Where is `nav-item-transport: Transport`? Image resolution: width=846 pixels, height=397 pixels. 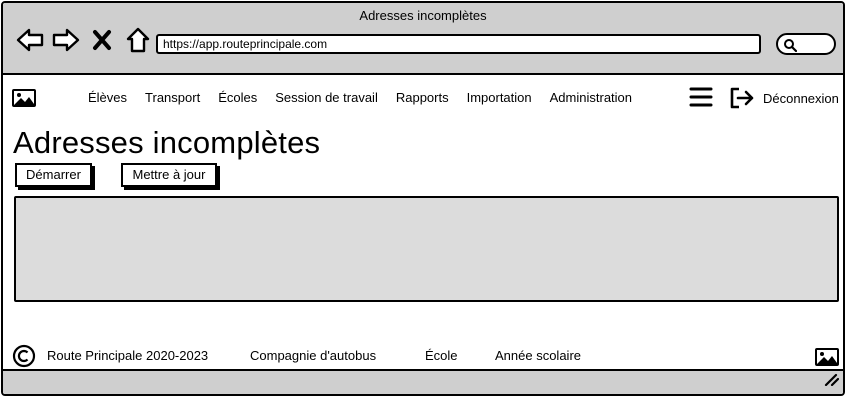 nav-item-transport: Transport is located at coordinates (172, 97).